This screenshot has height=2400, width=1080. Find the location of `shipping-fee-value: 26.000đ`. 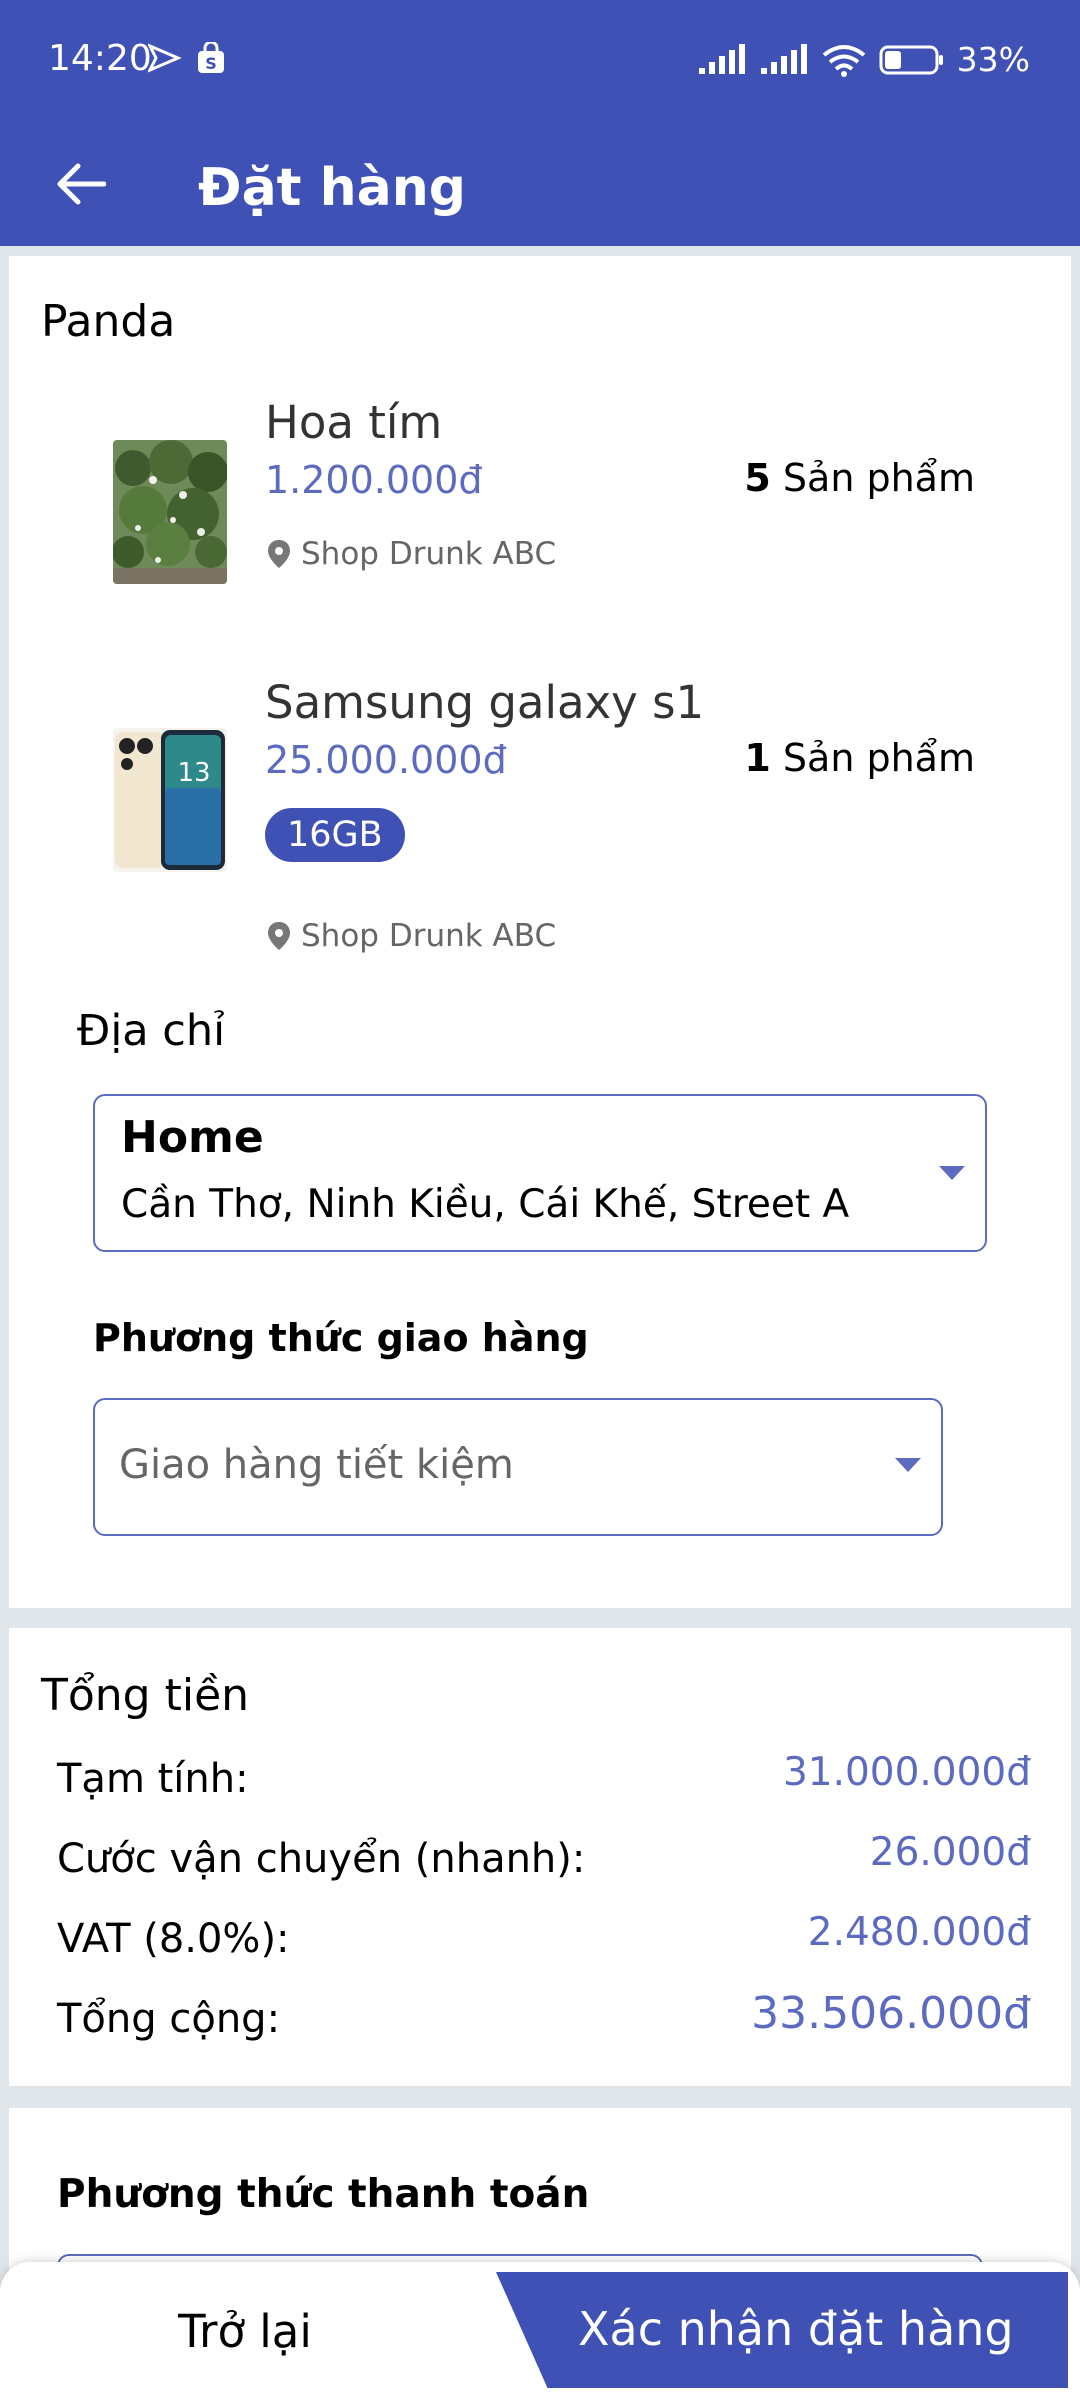

shipping-fee-value: 26.000đ is located at coordinates (950, 1852).